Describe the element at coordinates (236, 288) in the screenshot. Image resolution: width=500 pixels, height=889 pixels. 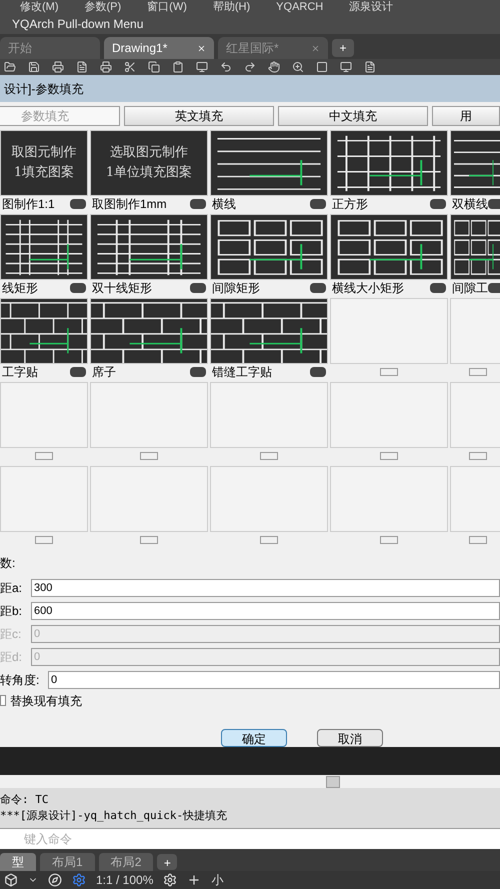
I see `tile-label: 间隙矩形` at that location.